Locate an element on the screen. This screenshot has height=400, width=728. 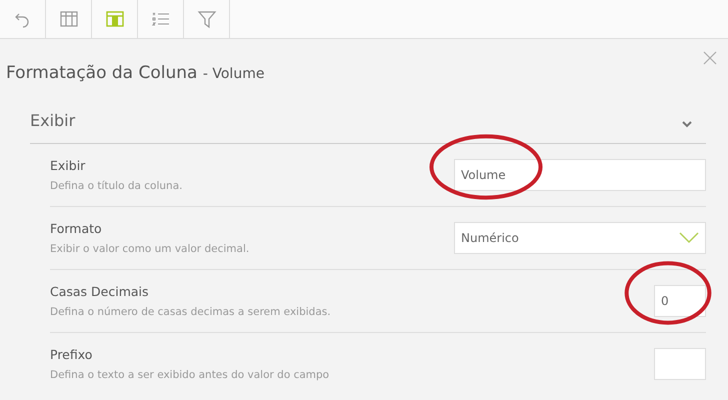
field-label: Casas Decimais is located at coordinates (100, 291).